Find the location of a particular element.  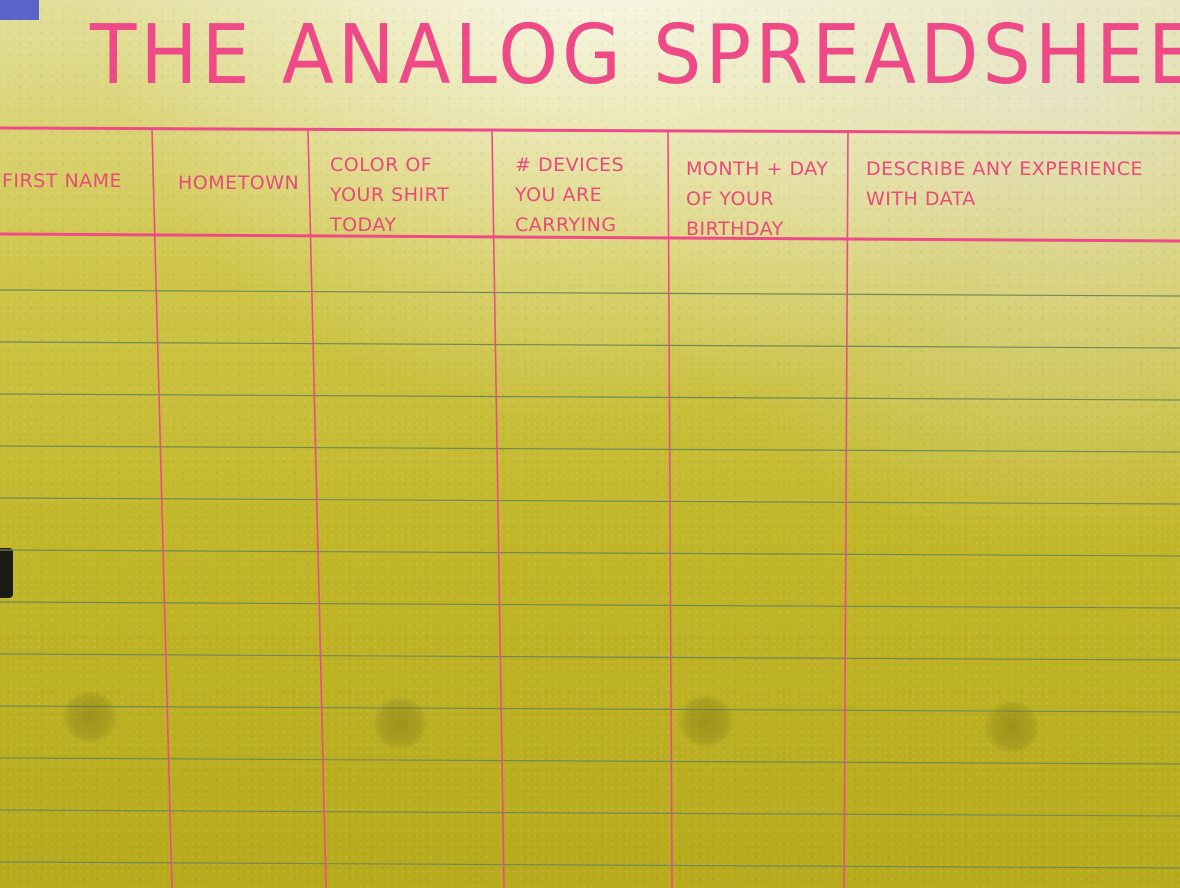

column-header-hometown: HOMETOWN is located at coordinates (239, 183).